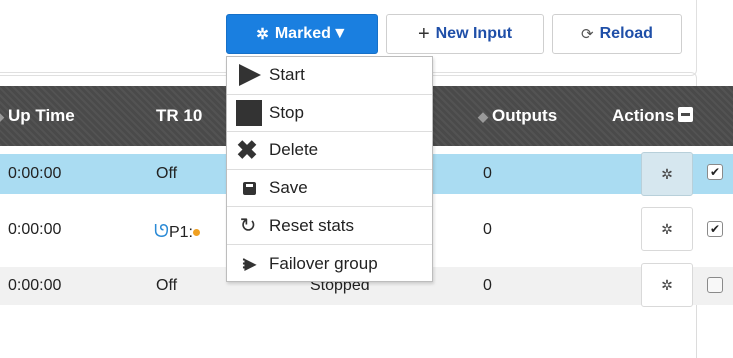  I want to click on column-header-up-time: ◆ Up Time, so click(37, 116).